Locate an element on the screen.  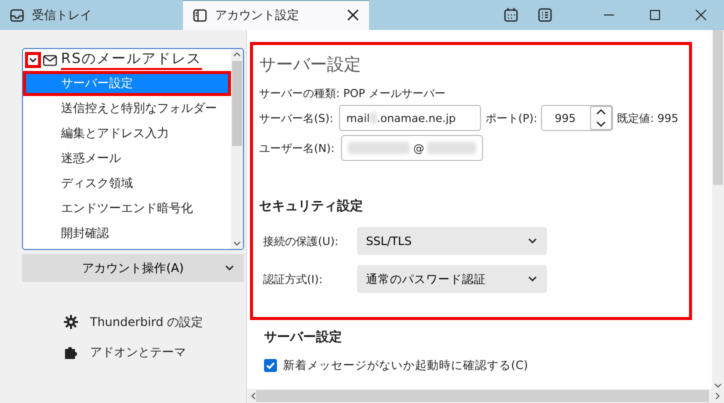
account-actions-button: アカウント操作(A) is located at coordinates (133, 268).